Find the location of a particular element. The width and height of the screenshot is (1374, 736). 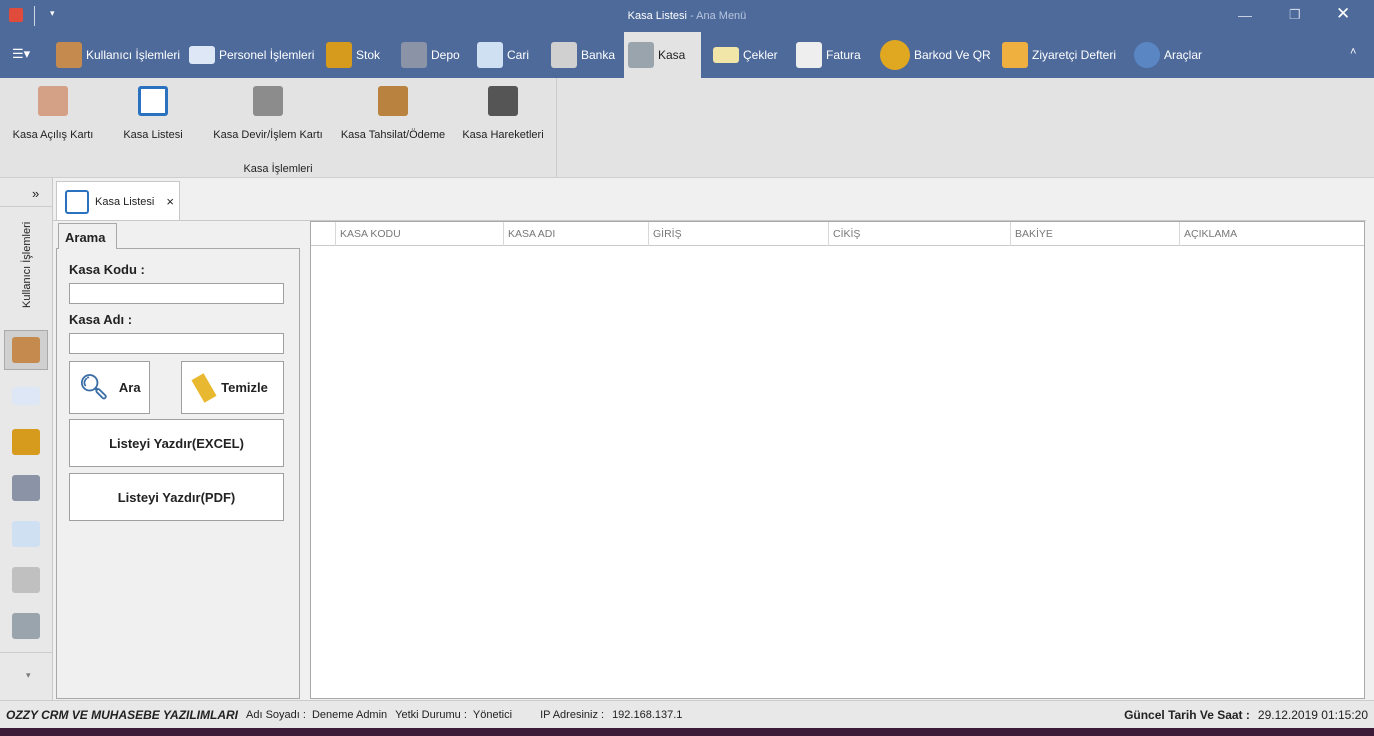

kasa-acilis-karti-button: Kasa Açılış Kartı is located at coordinates (53, 113).